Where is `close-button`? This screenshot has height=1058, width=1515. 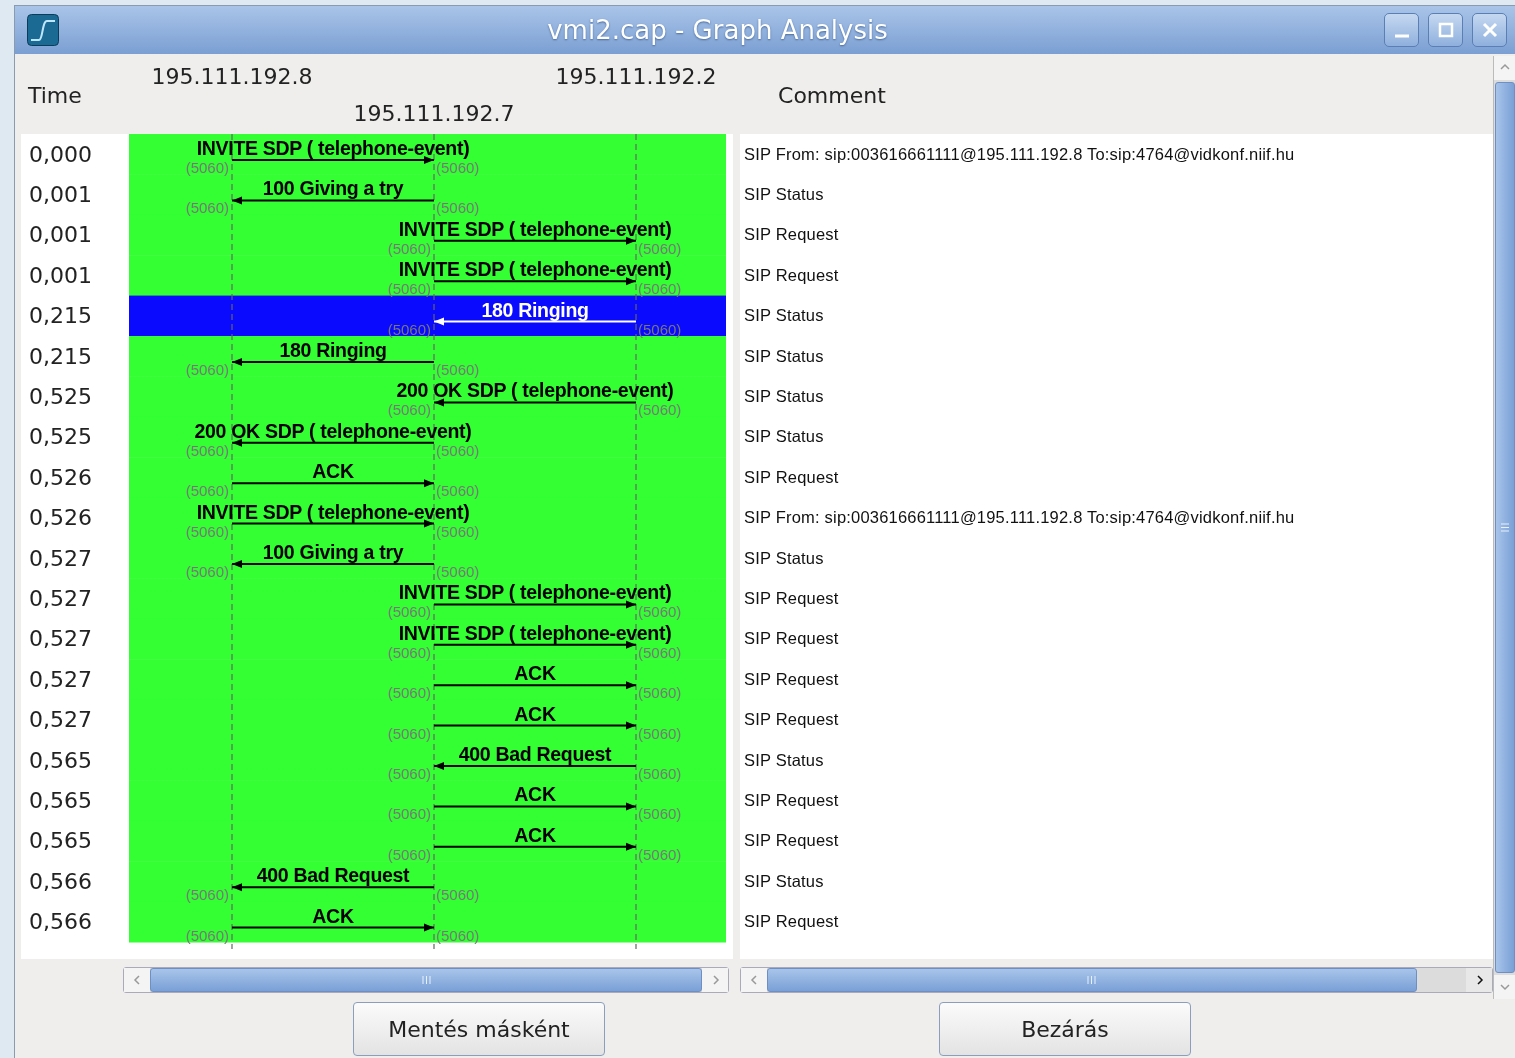
close-button is located at coordinates (1489, 30).